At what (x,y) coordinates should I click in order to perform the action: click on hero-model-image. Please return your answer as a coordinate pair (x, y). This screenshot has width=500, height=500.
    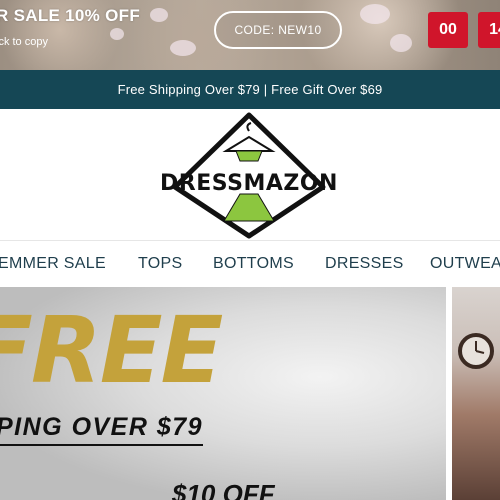
    Looking at the image, I should click on (476, 393).